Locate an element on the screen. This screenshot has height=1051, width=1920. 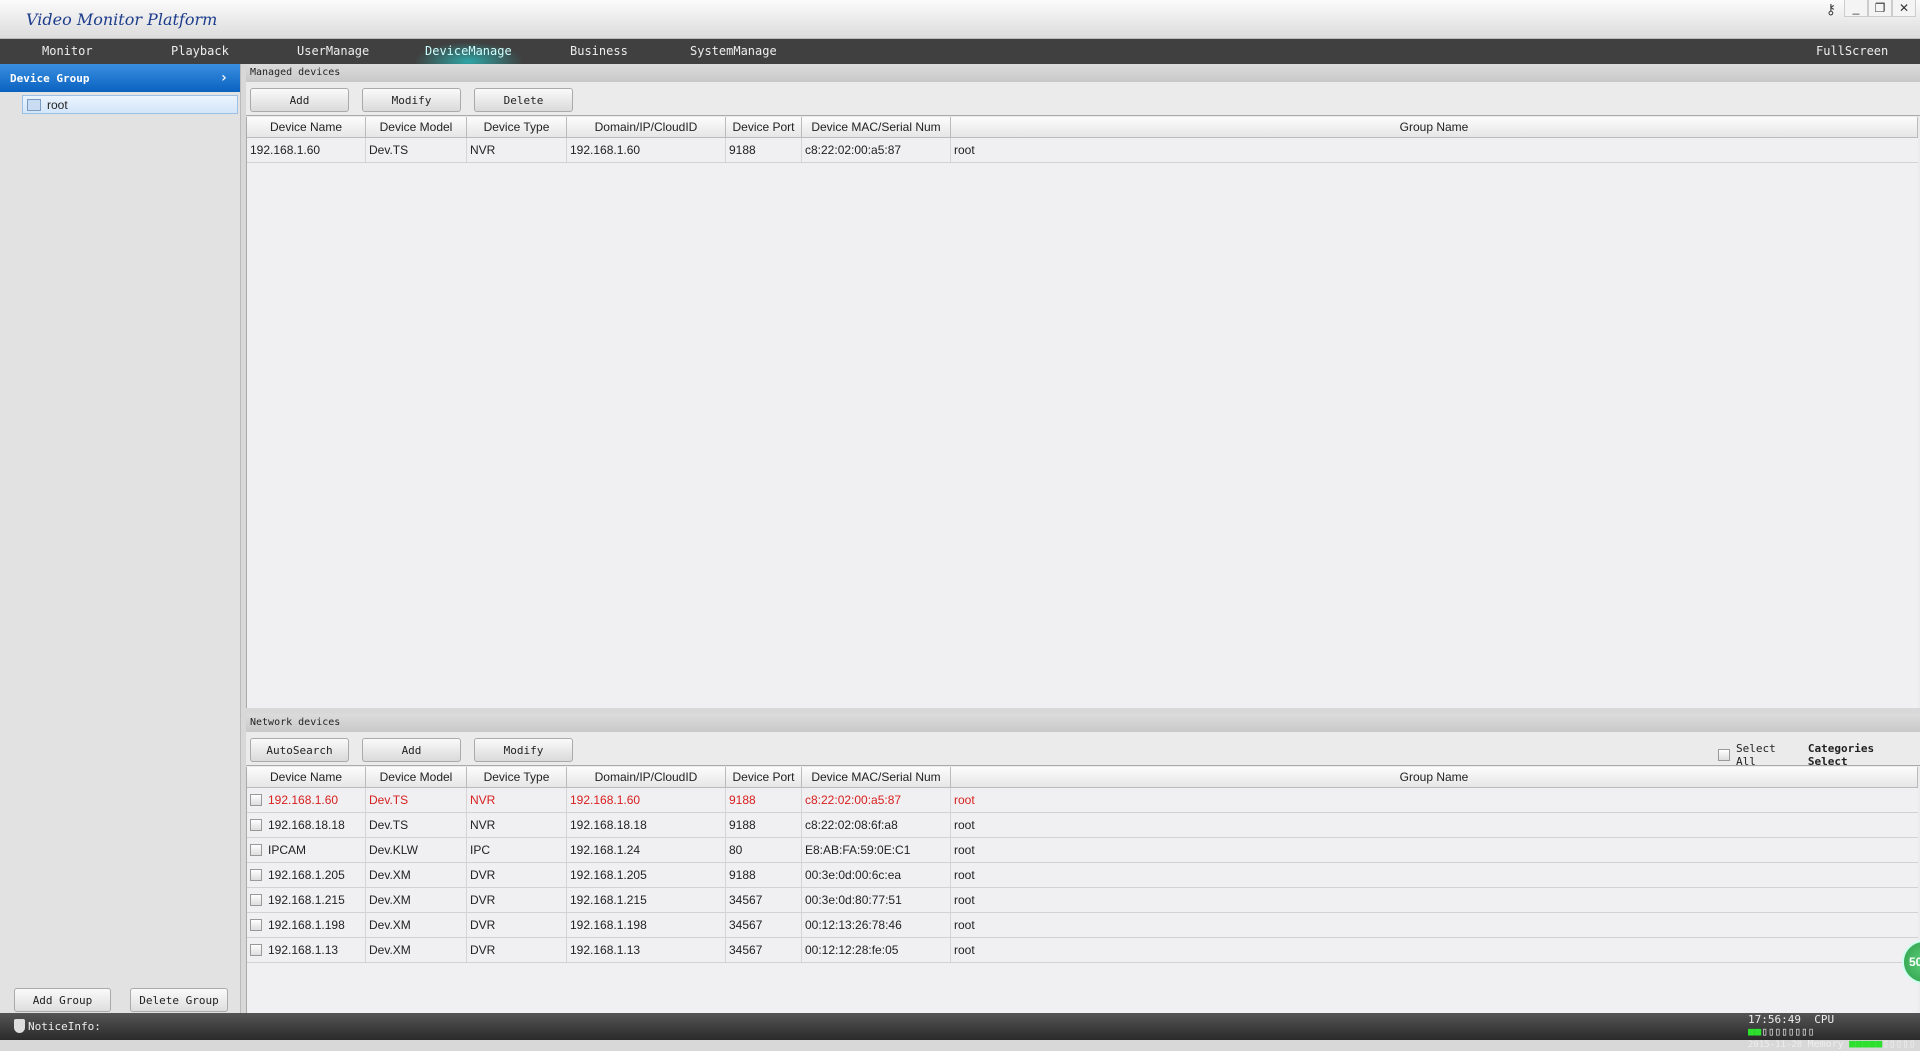
table-cell: Dev.KLW is located at coordinates (416, 850).